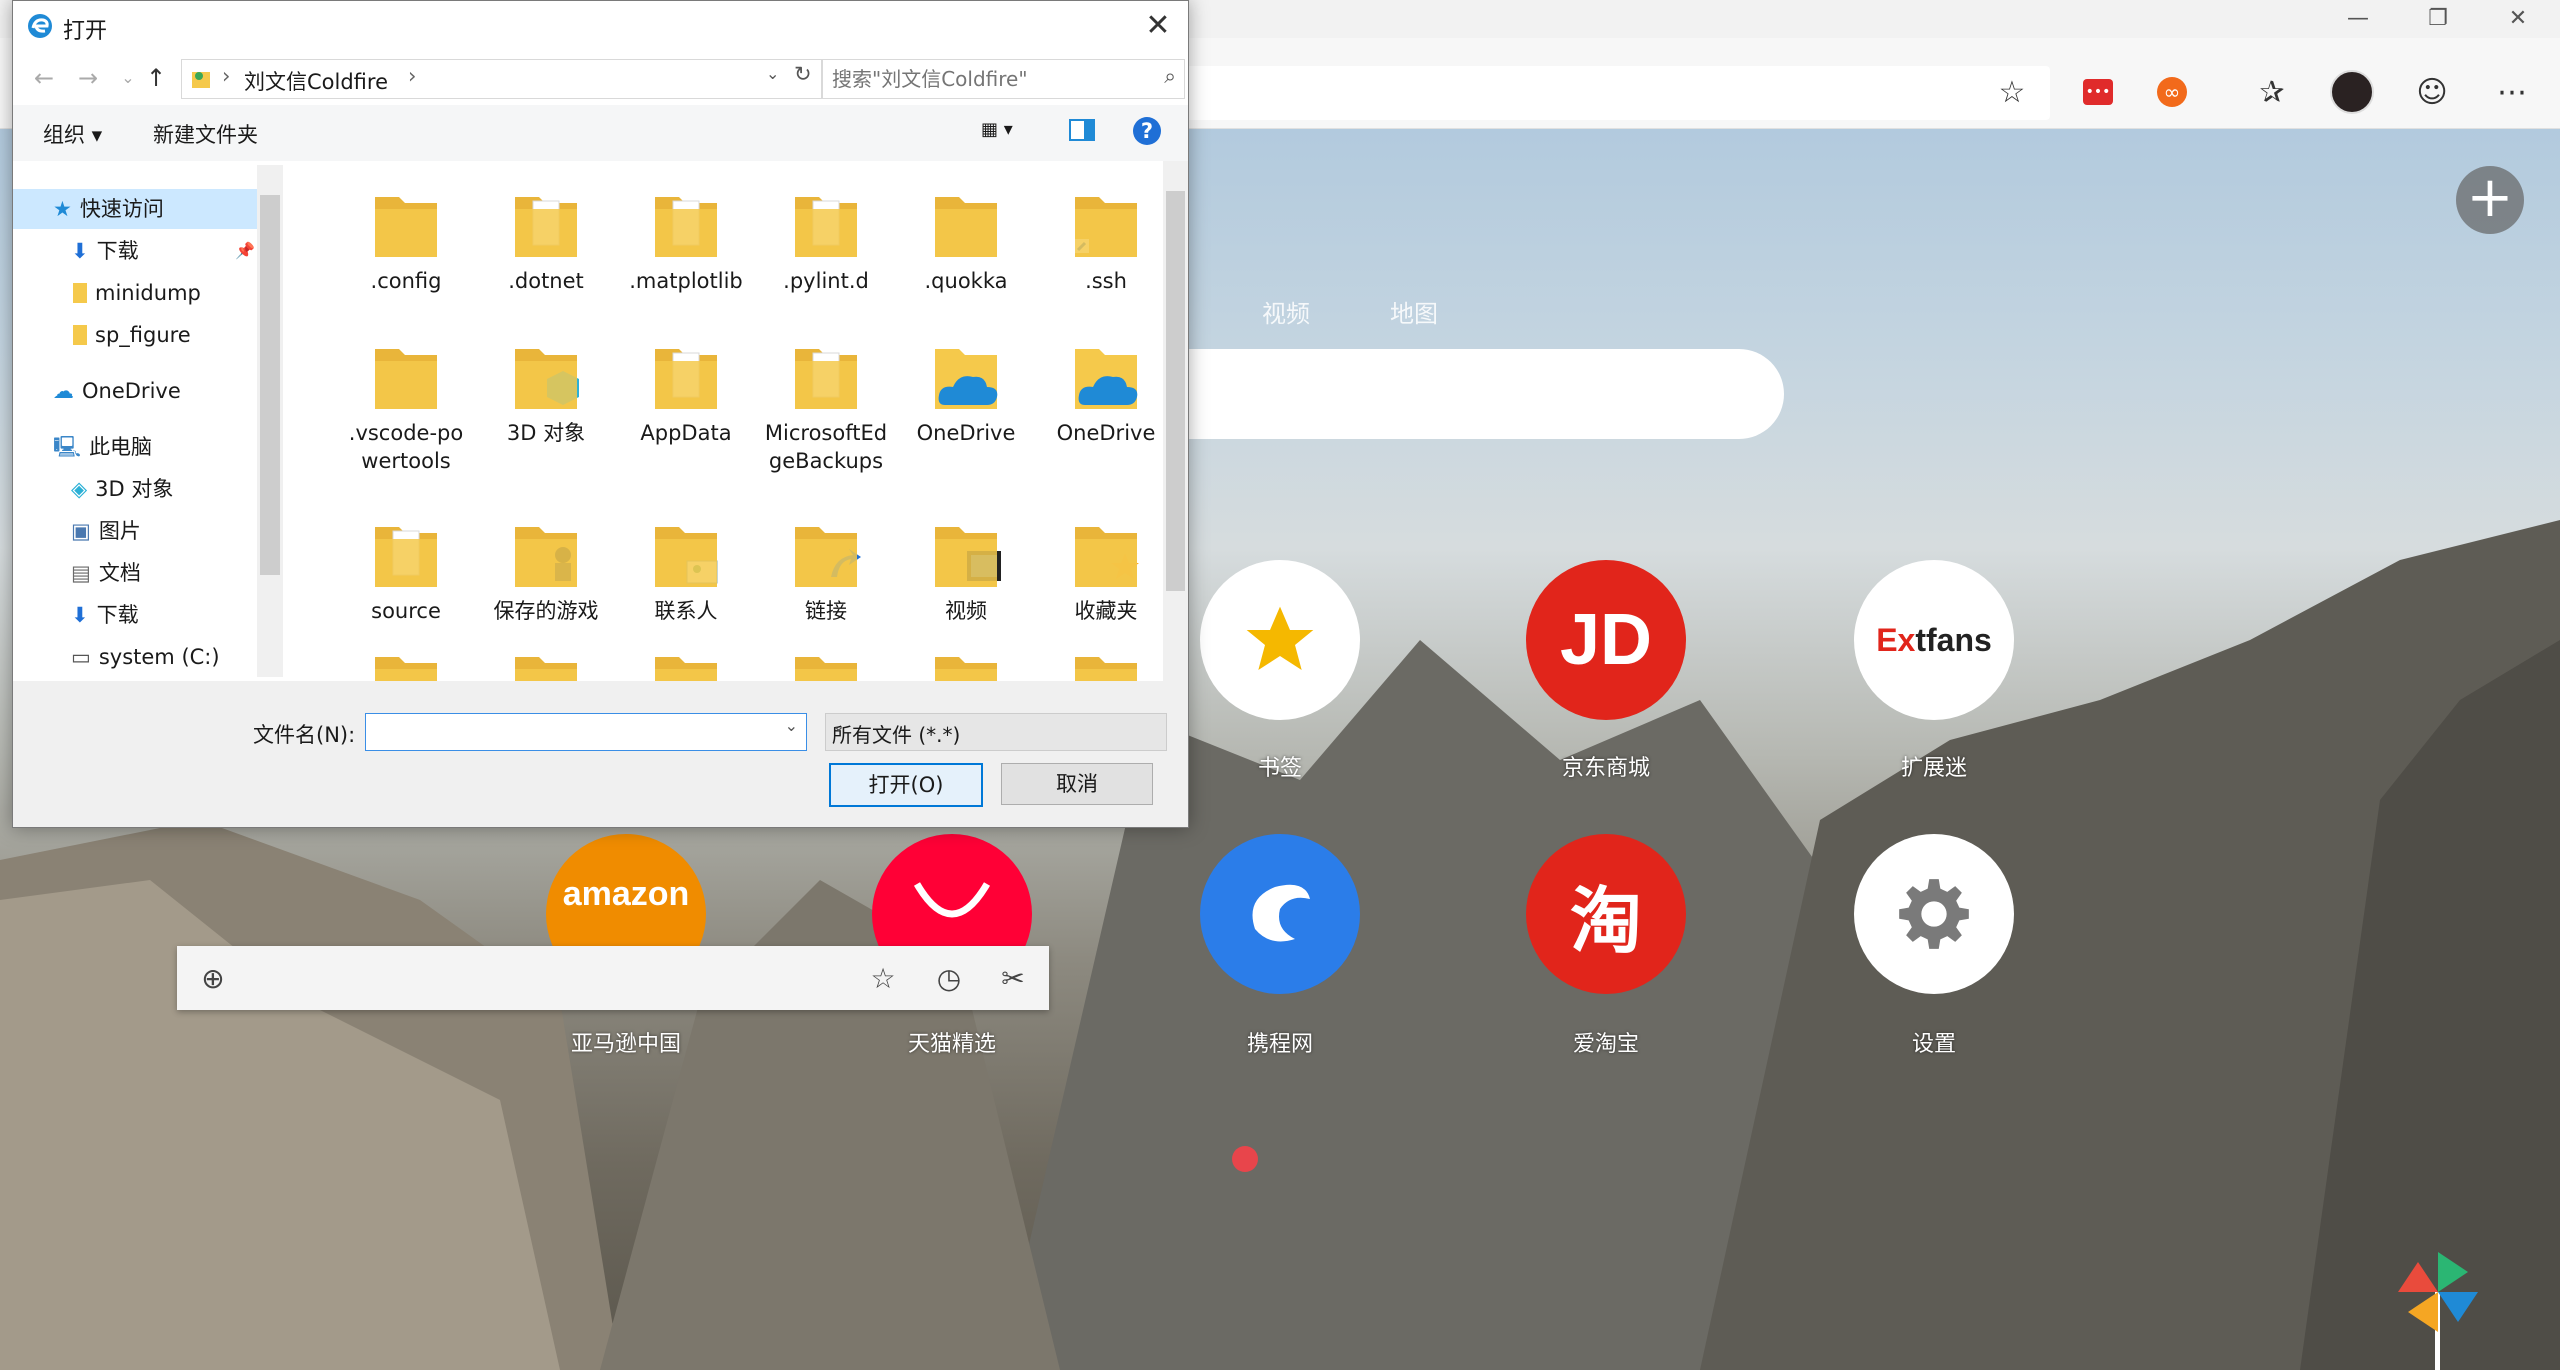 This screenshot has height=1370, width=2560. I want to click on favorite-star-icon: ☆, so click(2012, 92).